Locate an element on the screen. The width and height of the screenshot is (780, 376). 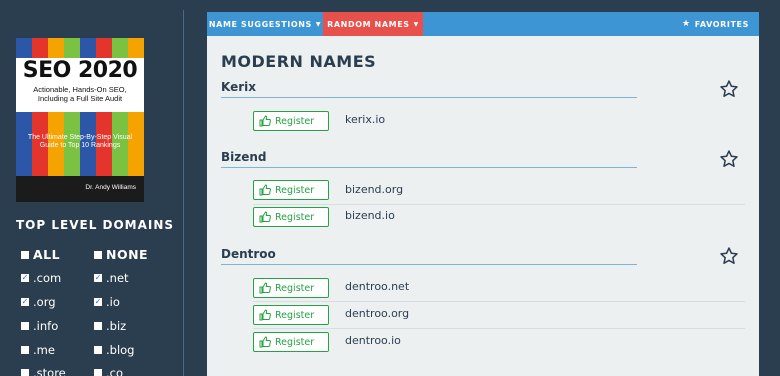
name-group-title: Kerix is located at coordinates (238, 87).